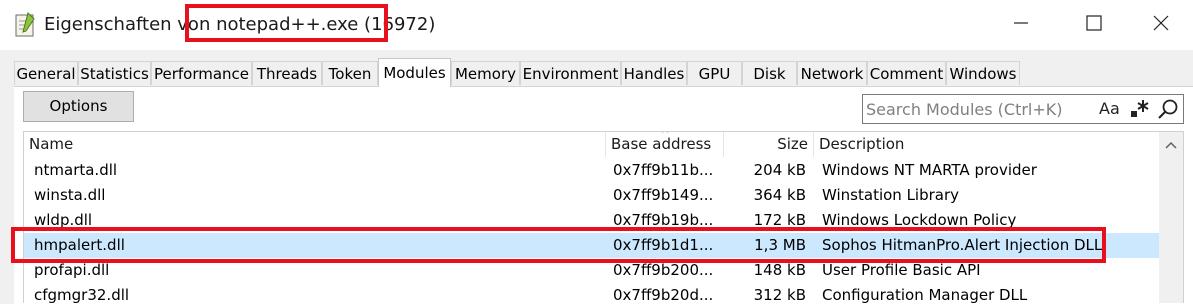  Describe the element at coordinates (925, 294) in the screenshot. I see `module-description: Configuration Manager DLL` at that location.